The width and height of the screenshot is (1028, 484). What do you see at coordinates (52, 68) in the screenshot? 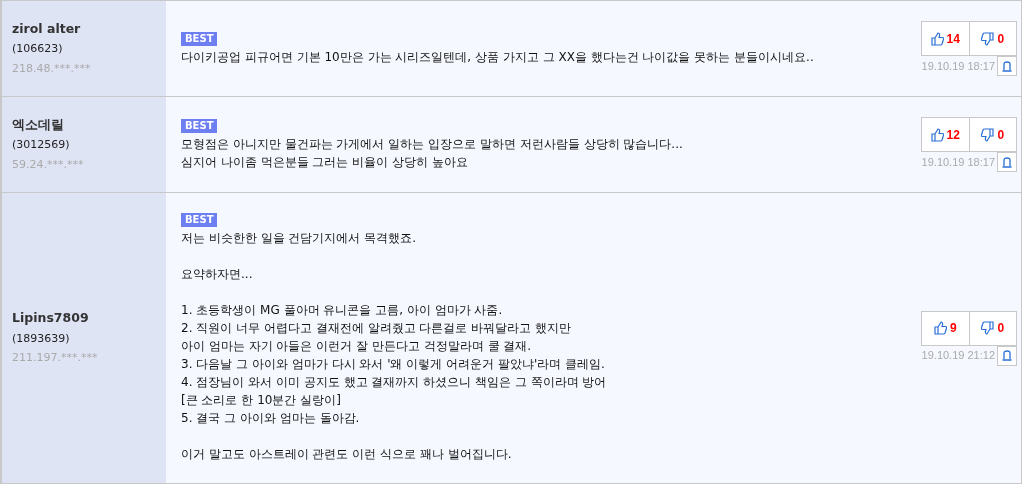
I see `ip-address: 218.48.***.***` at bounding box center [52, 68].